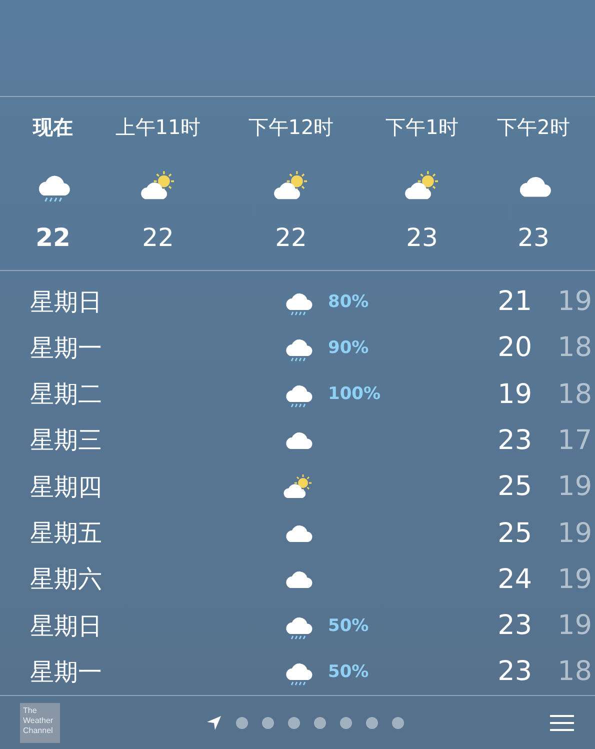  Describe the element at coordinates (66, 534) in the screenshot. I see `day-name: 星期五` at that location.